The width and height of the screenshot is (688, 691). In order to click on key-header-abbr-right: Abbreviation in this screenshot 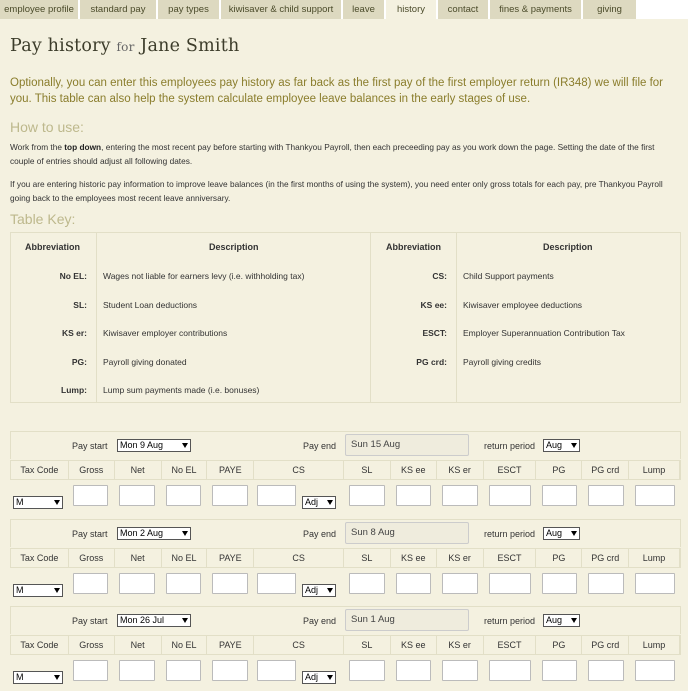, I will do `click(414, 247)`.